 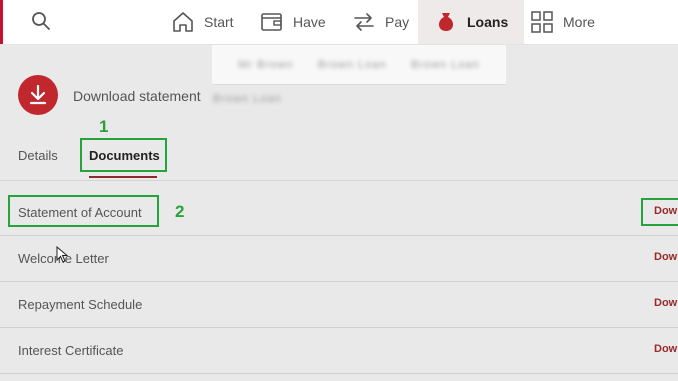 I want to click on download-icon, so click(x=38, y=94).